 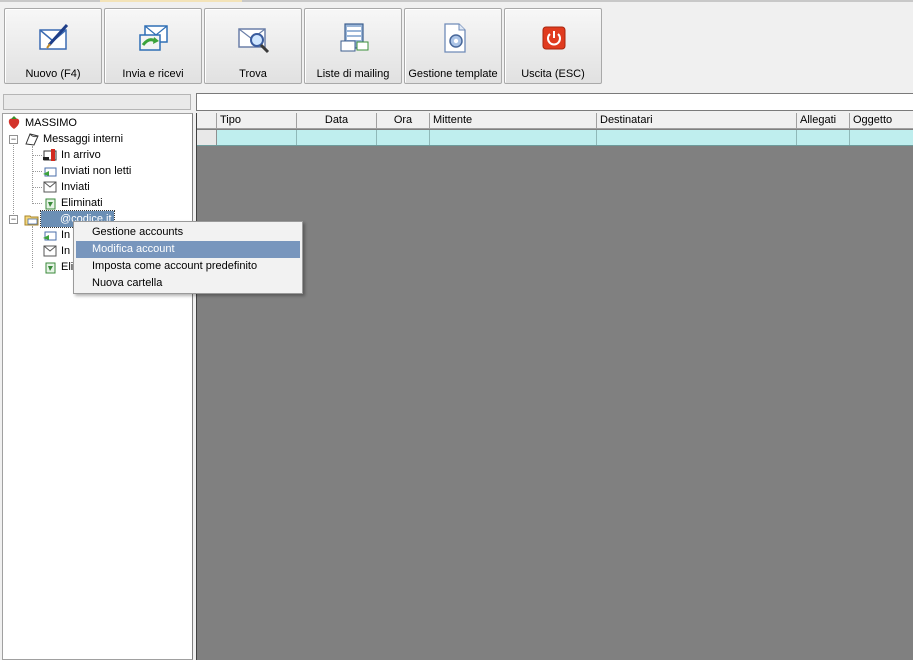 I want to click on menu-item-edit-account: Modifica account, so click(x=188, y=249).